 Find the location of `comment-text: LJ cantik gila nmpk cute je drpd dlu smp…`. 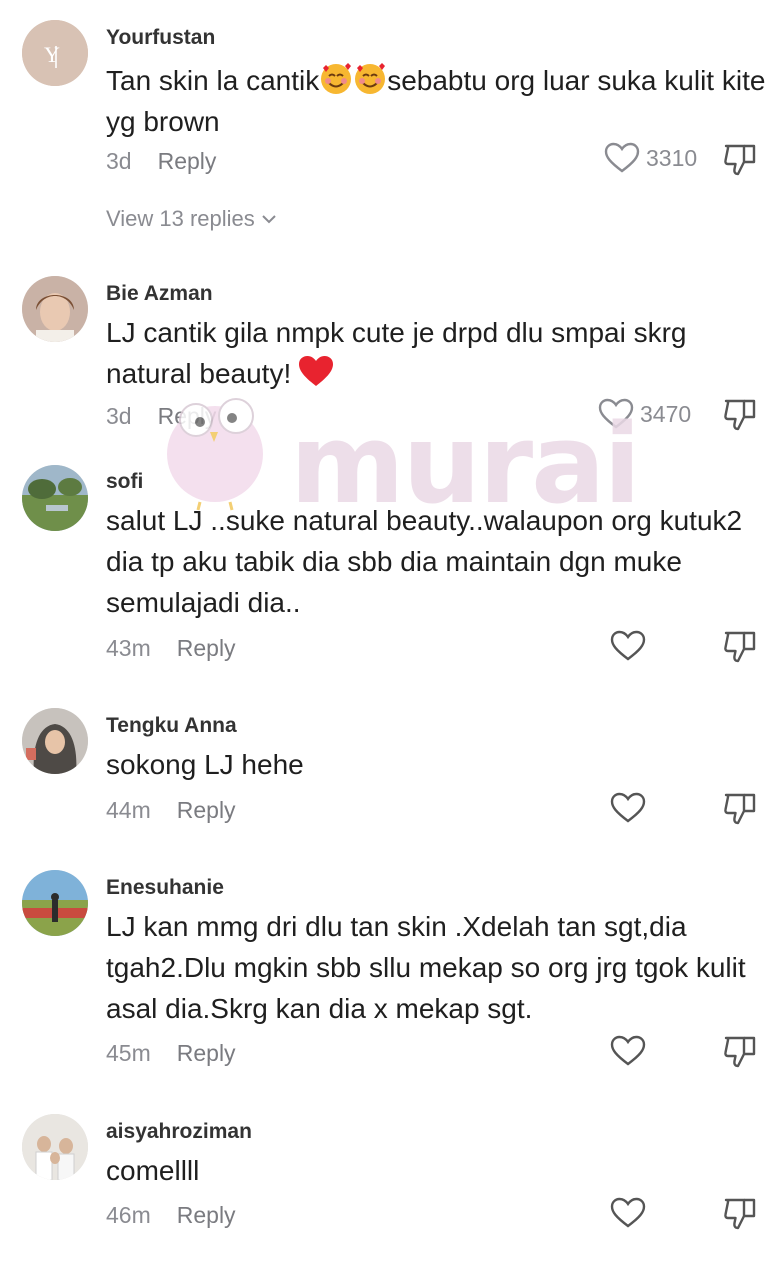

comment-text: LJ cantik gila nmpk cute je drpd dlu smp… is located at coordinates (436, 353).